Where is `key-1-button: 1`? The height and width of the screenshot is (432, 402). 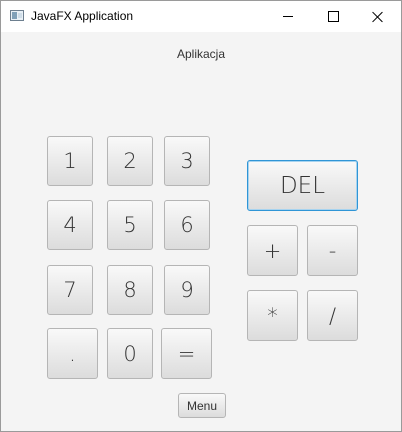 key-1-button: 1 is located at coordinates (70, 161).